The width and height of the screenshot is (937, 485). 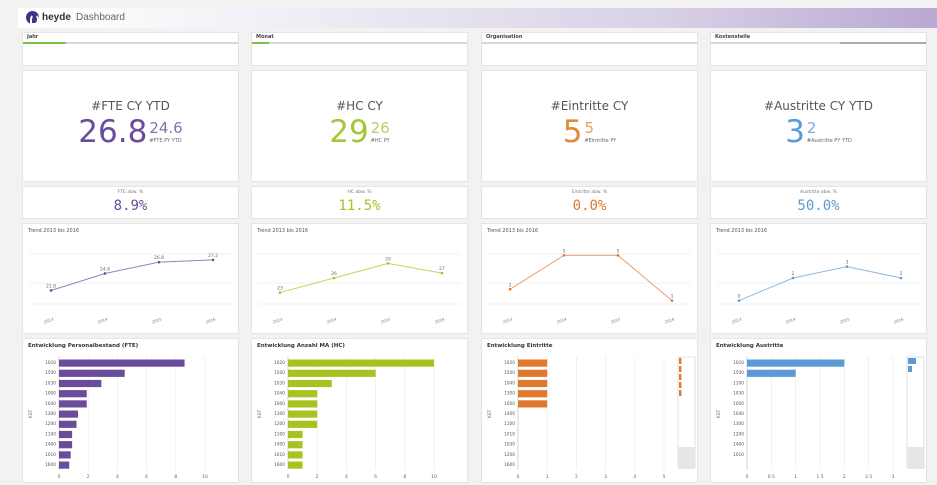 What do you see at coordinates (600, 141) in the screenshot?
I see `kpi-sub-label: #Eintritte PY` at bounding box center [600, 141].